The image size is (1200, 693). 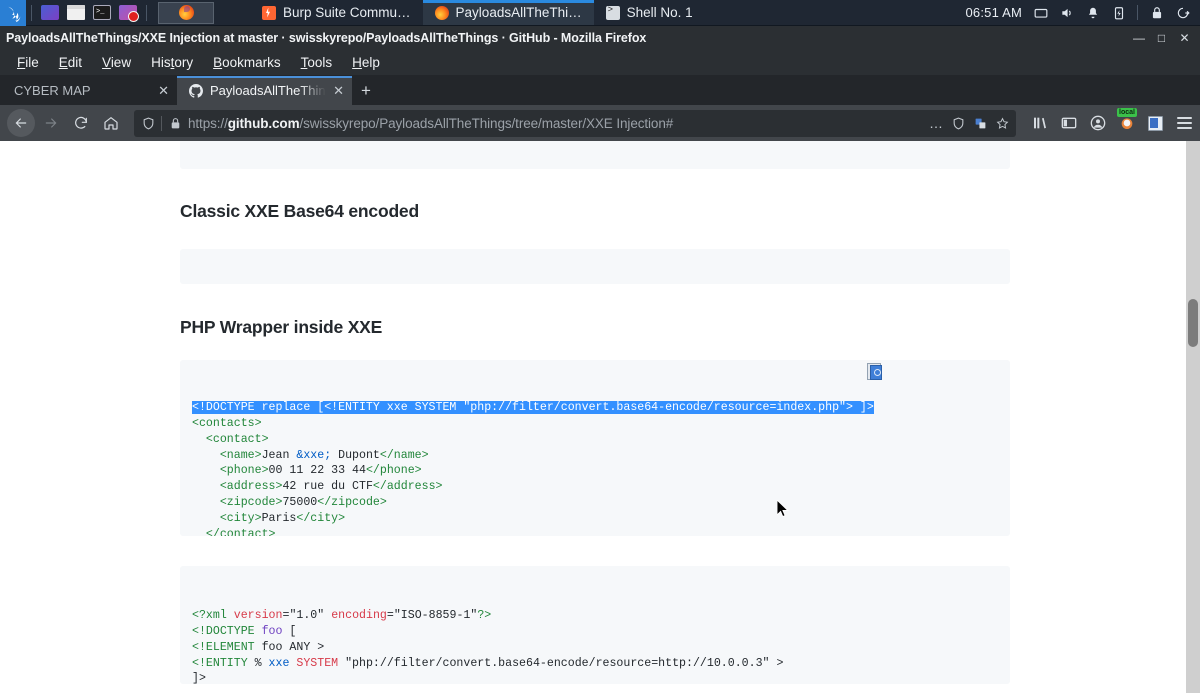 What do you see at coordinates (327, 487) in the screenshot?
I see `code-token: 42 rue du CTF` at bounding box center [327, 487].